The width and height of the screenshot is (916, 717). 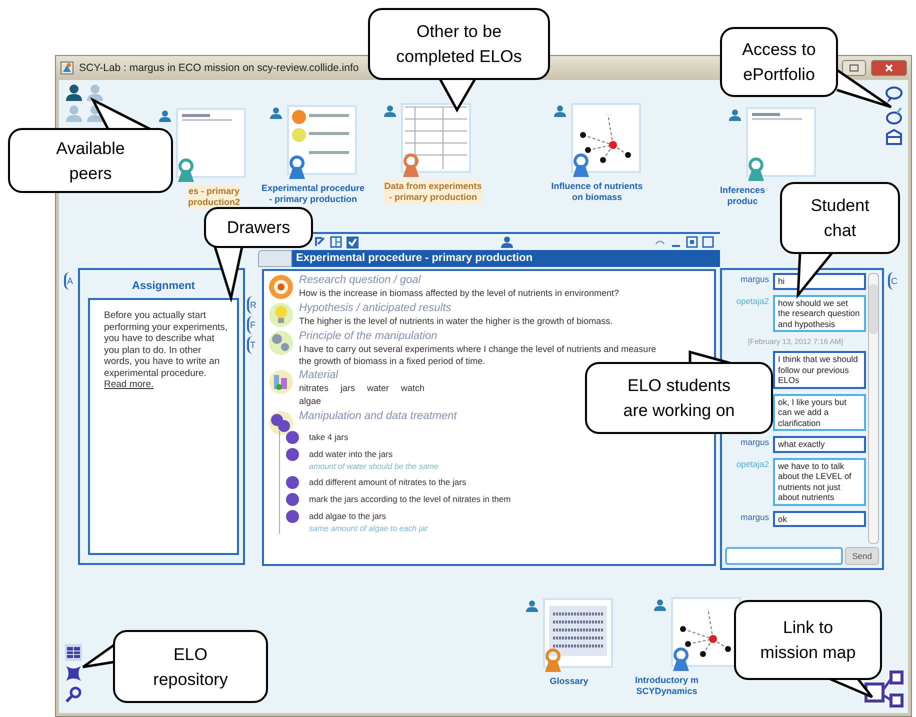 What do you see at coordinates (779, 62) in the screenshot?
I see `callout: Access to ePortfolio` at bounding box center [779, 62].